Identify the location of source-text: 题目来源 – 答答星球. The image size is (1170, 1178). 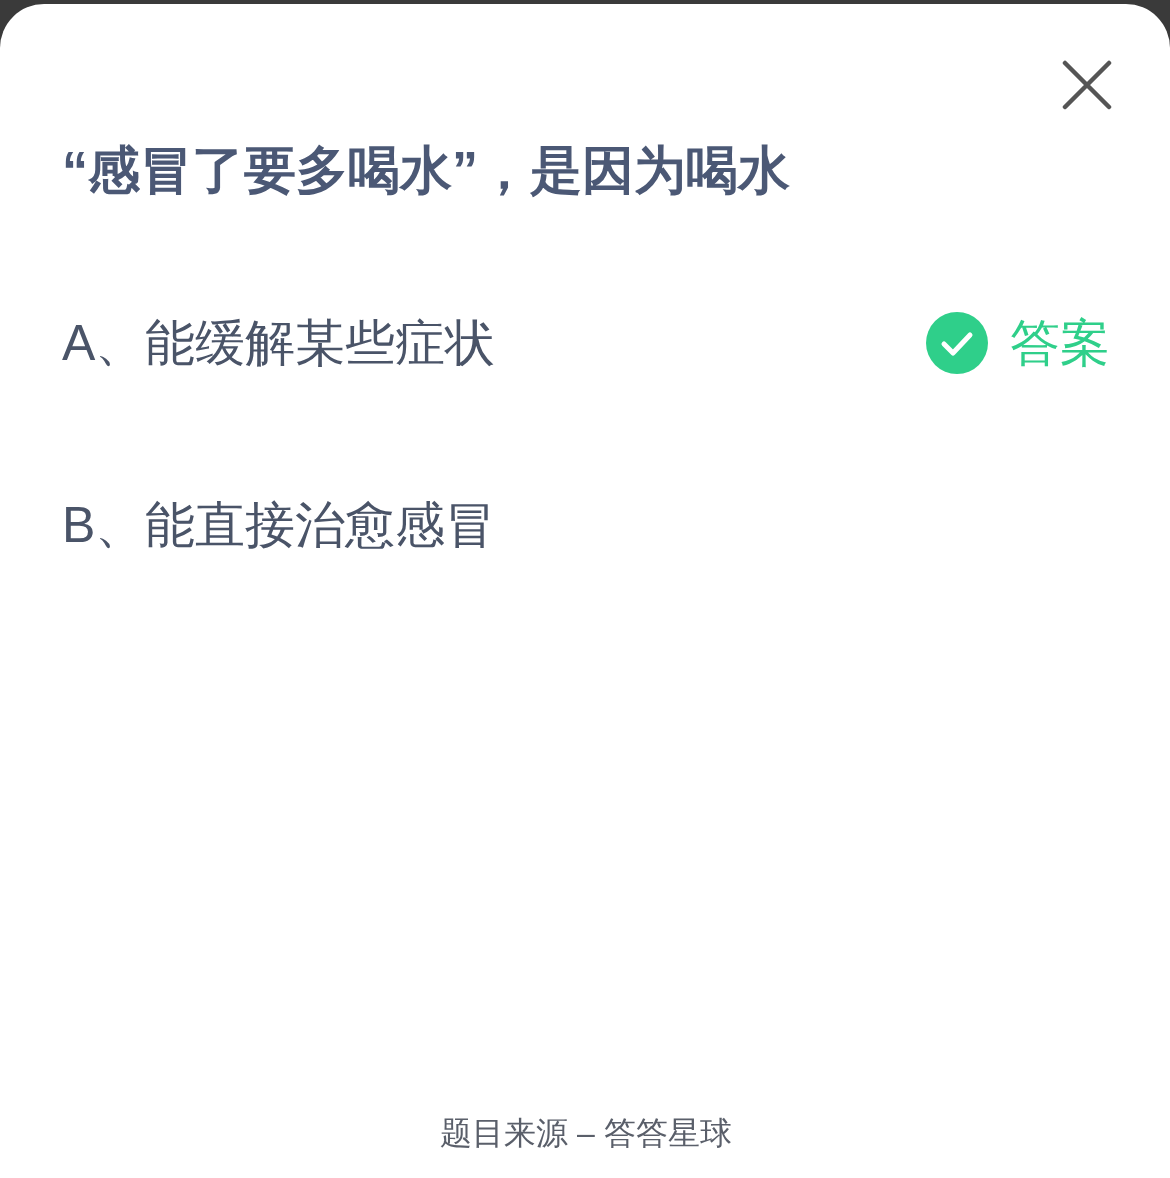
(586, 1133).